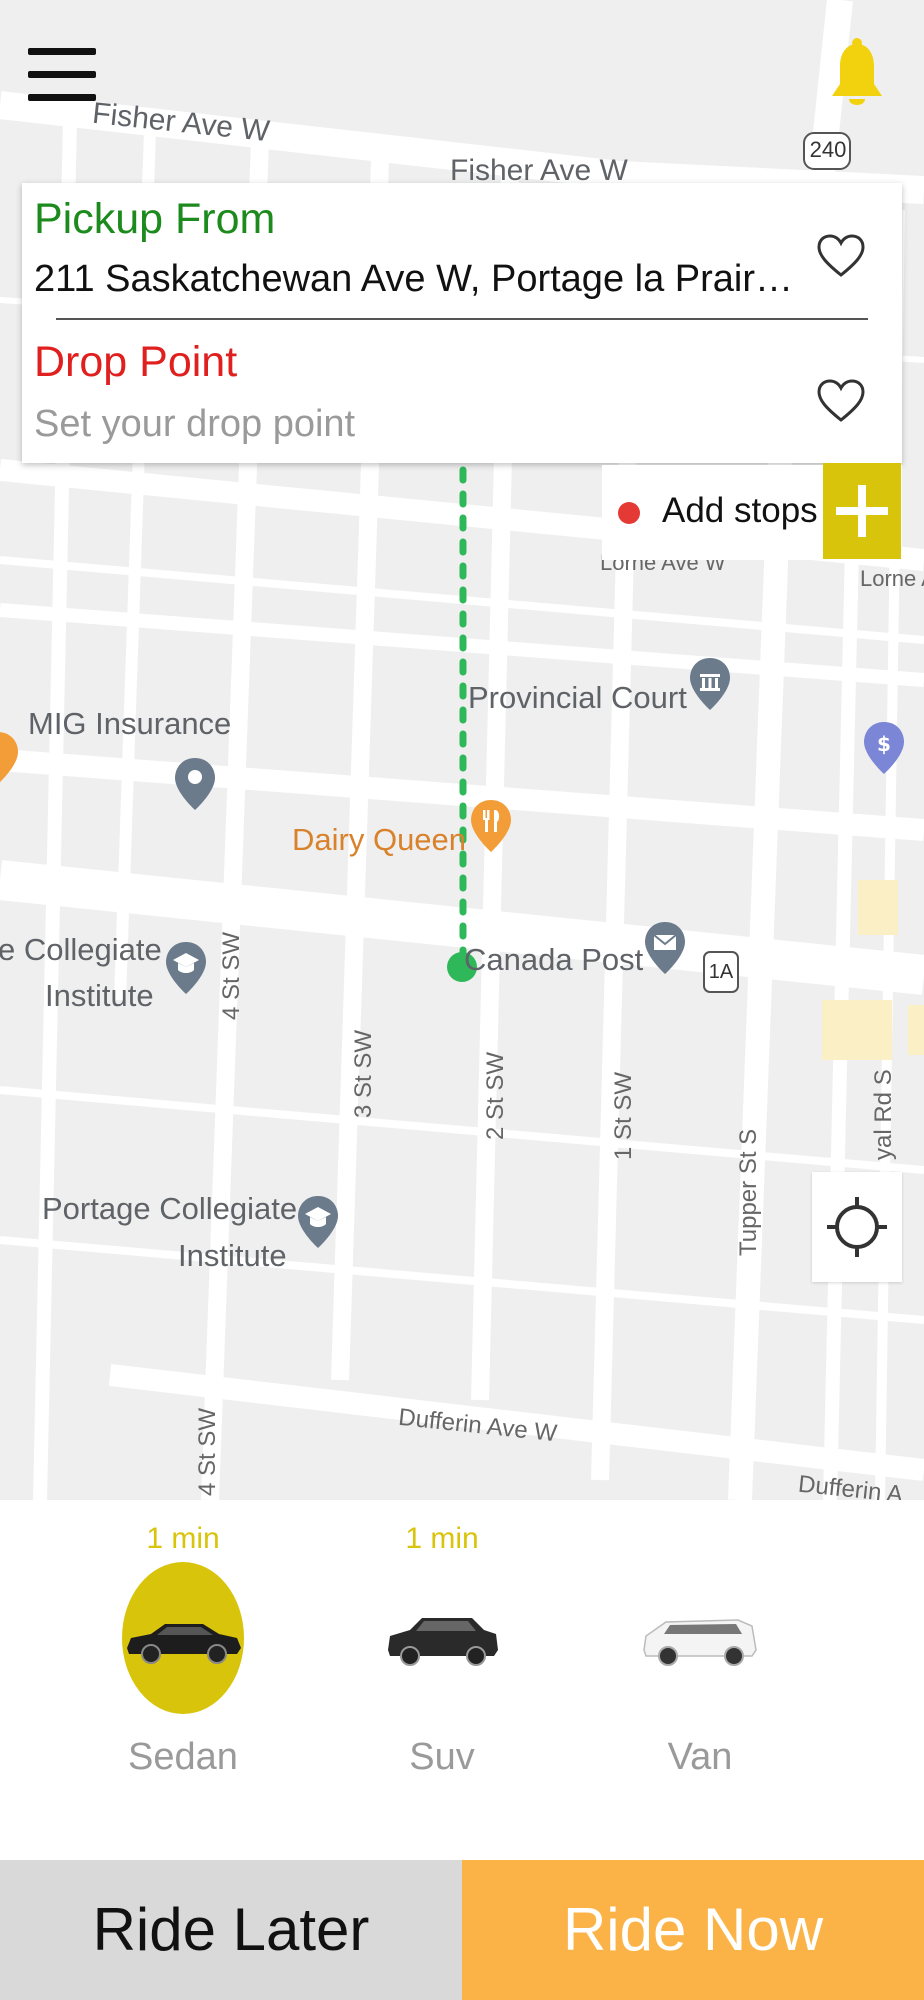 The width and height of the screenshot is (924, 2000). What do you see at coordinates (462, 319) in the screenshot?
I see `divider` at bounding box center [462, 319].